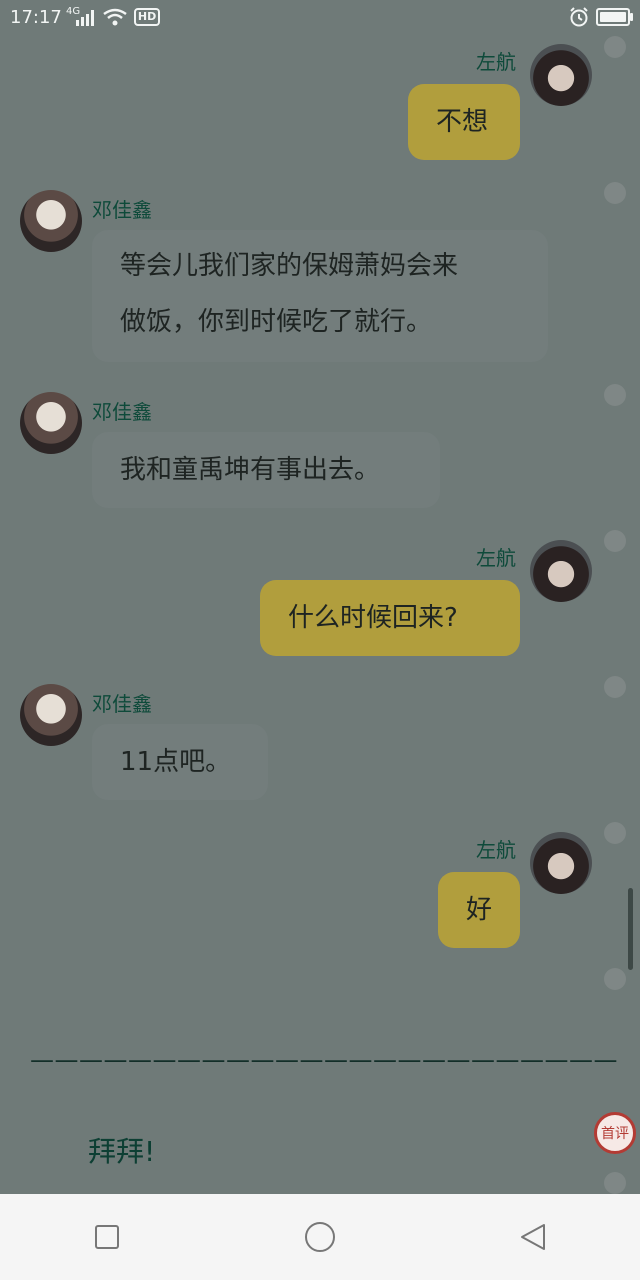 This screenshot has height=1280, width=640. I want to click on back-button, so click(533, 1237).